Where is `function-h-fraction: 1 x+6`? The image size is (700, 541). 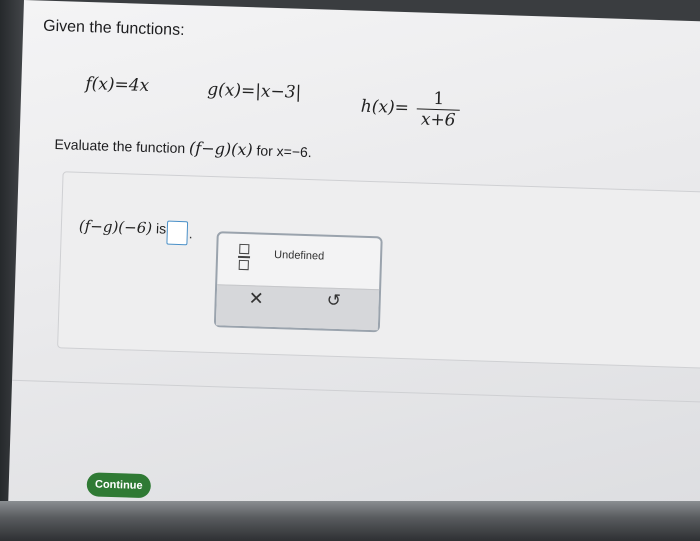
function-h-fraction: 1 x+6 is located at coordinates (439, 109).